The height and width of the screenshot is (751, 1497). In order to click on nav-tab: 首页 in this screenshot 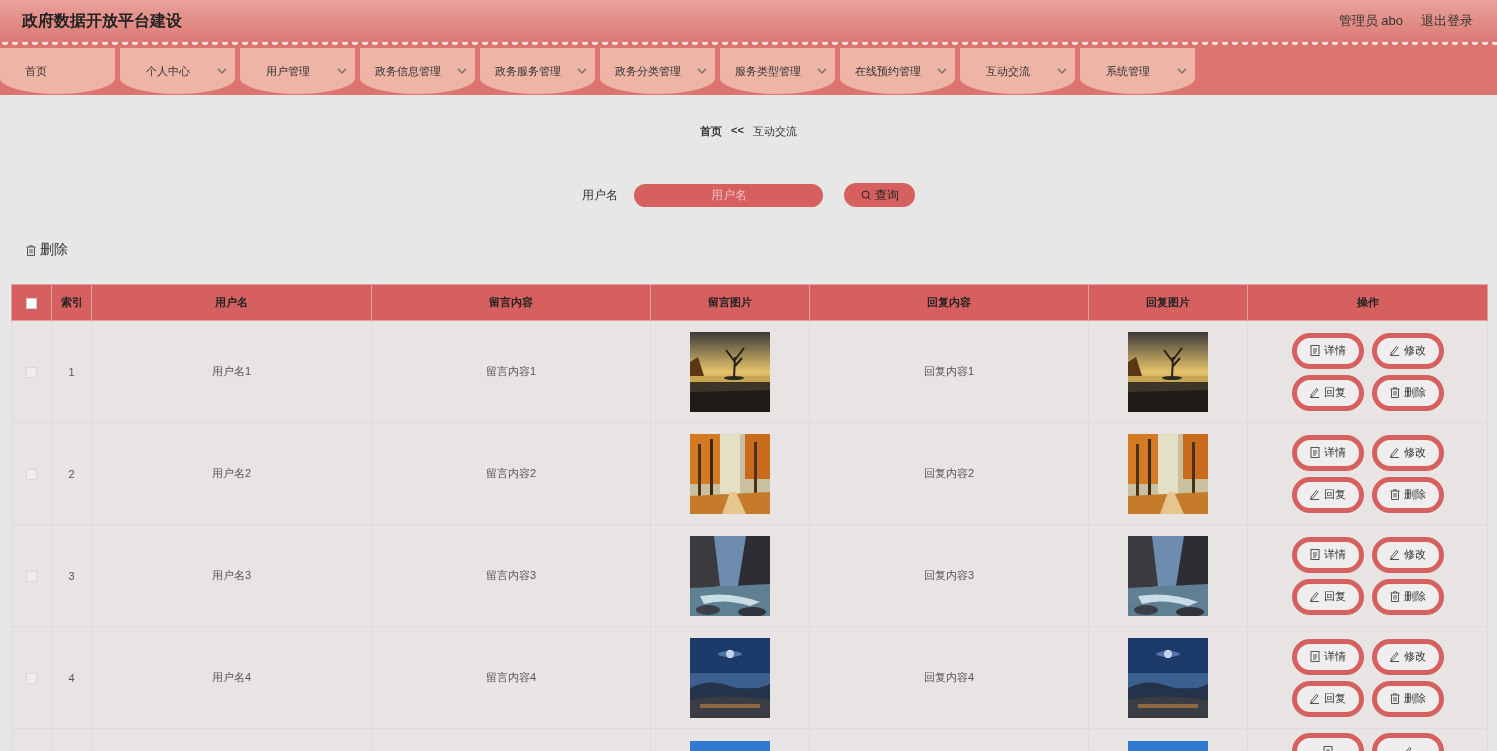, I will do `click(57, 71)`.